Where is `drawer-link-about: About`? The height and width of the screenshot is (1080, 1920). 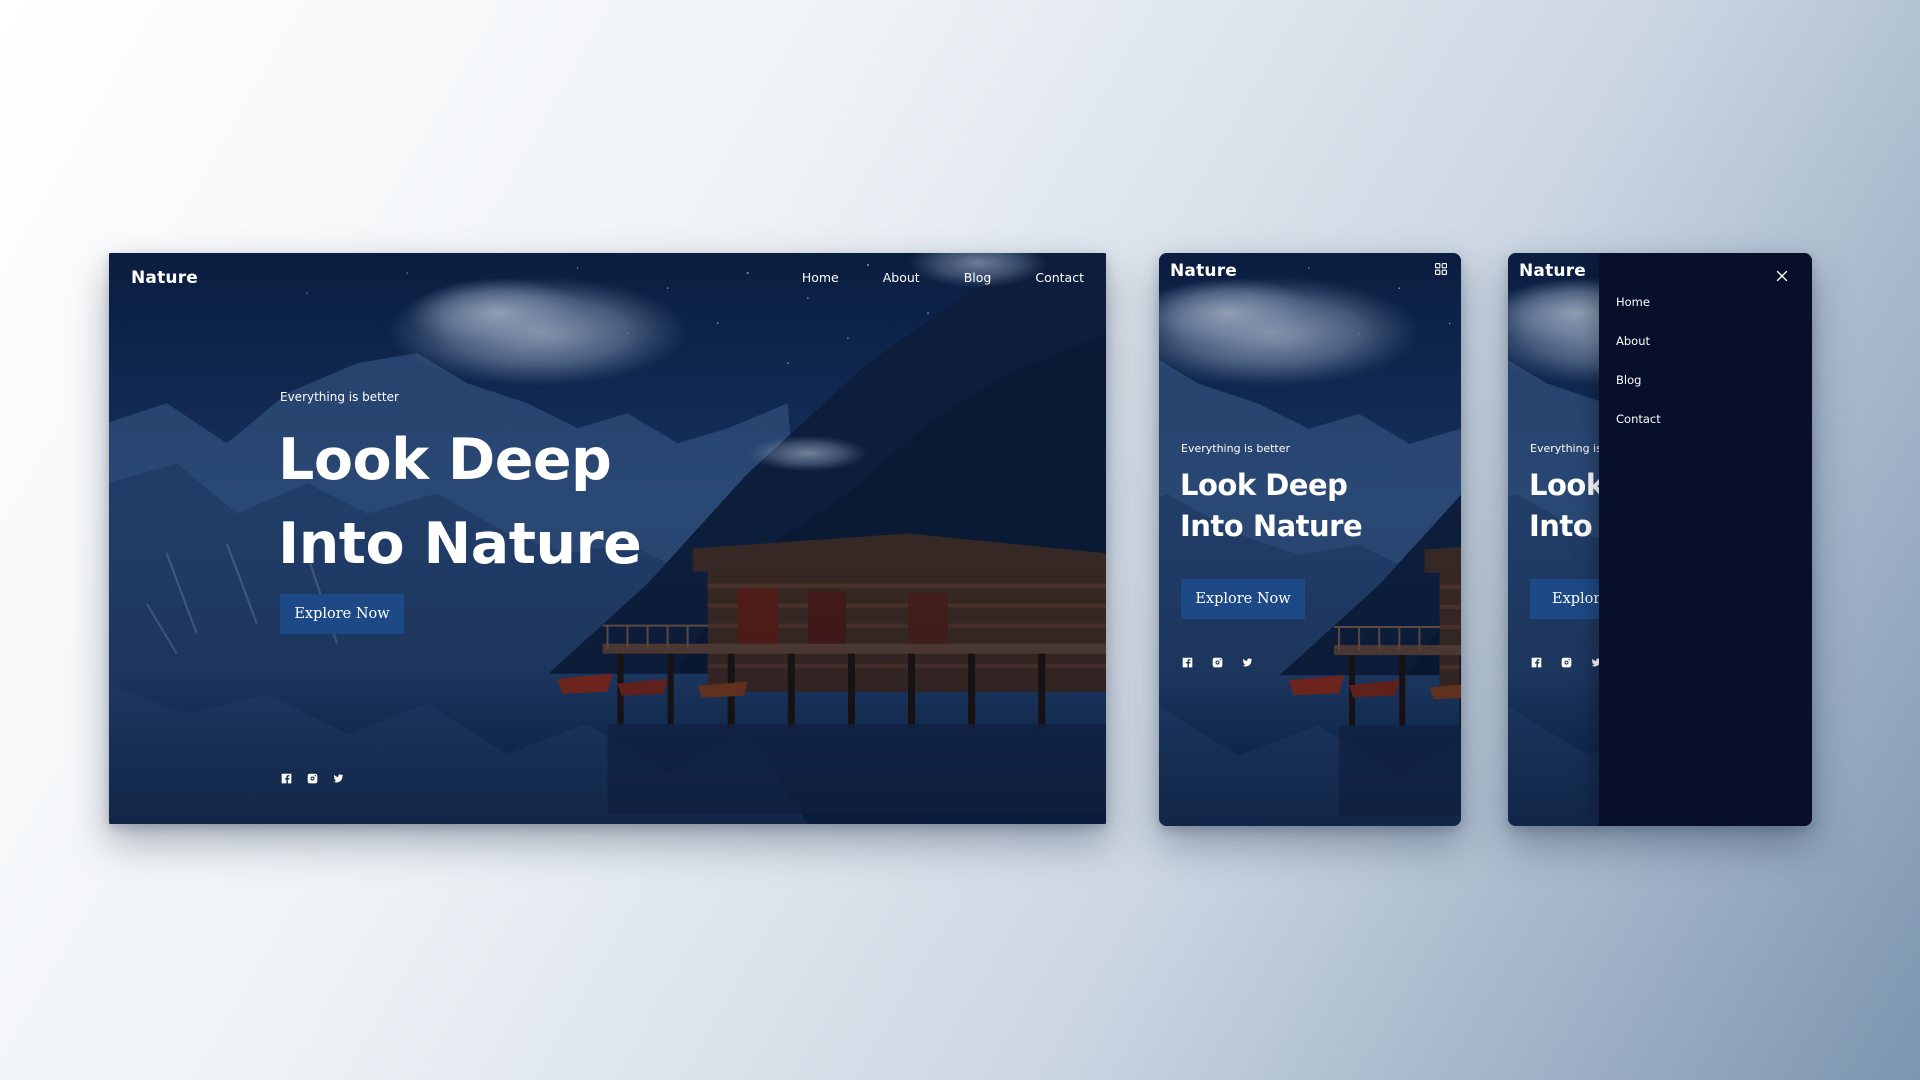 drawer-link-about: About is located at coordinates (1638, 349).